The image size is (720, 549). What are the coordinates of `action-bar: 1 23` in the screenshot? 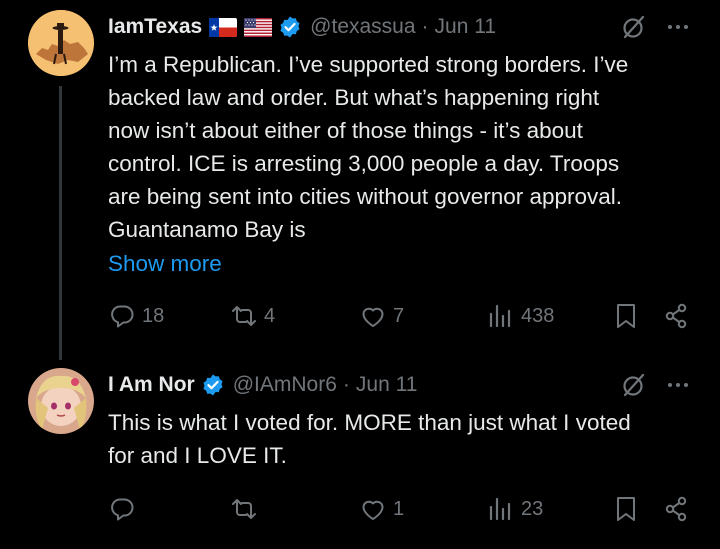 It's located at (360, 509).